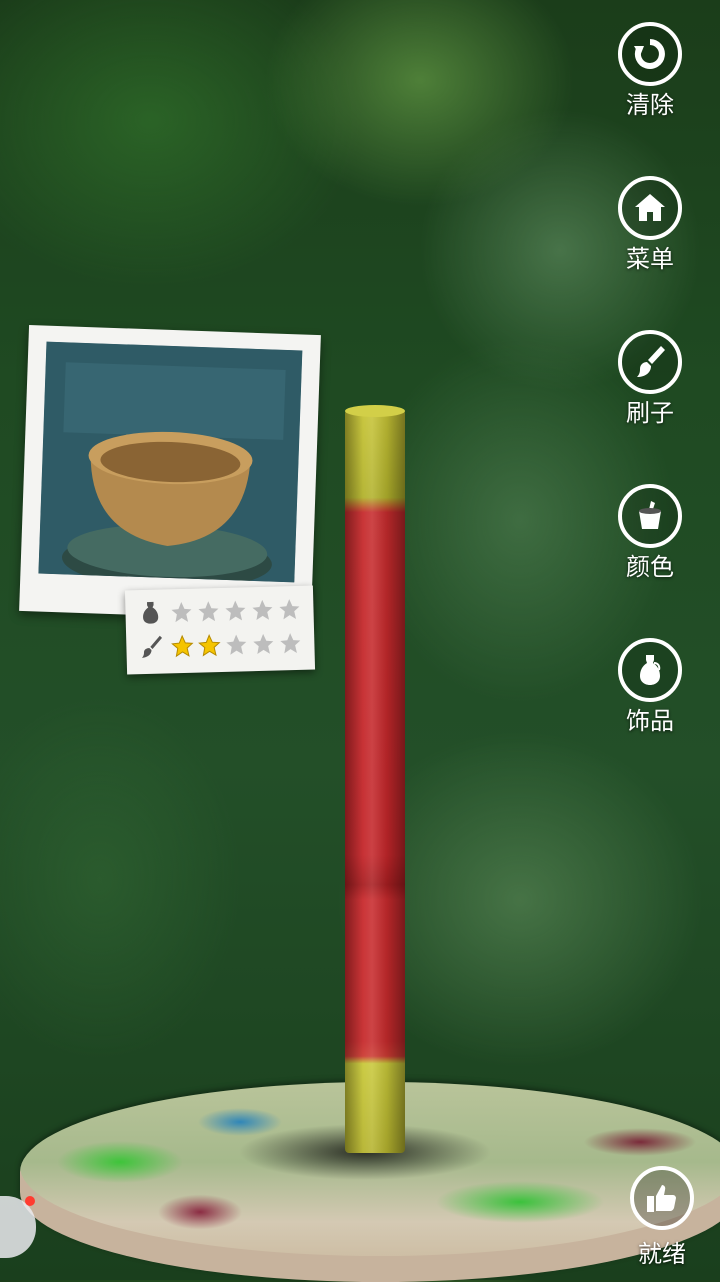 This screenshot has width=720, height=1282. What do you see at coordinates (650, 105) in the screenshot?
I see `clear-label: 清除` at bounding box center [650, 105].